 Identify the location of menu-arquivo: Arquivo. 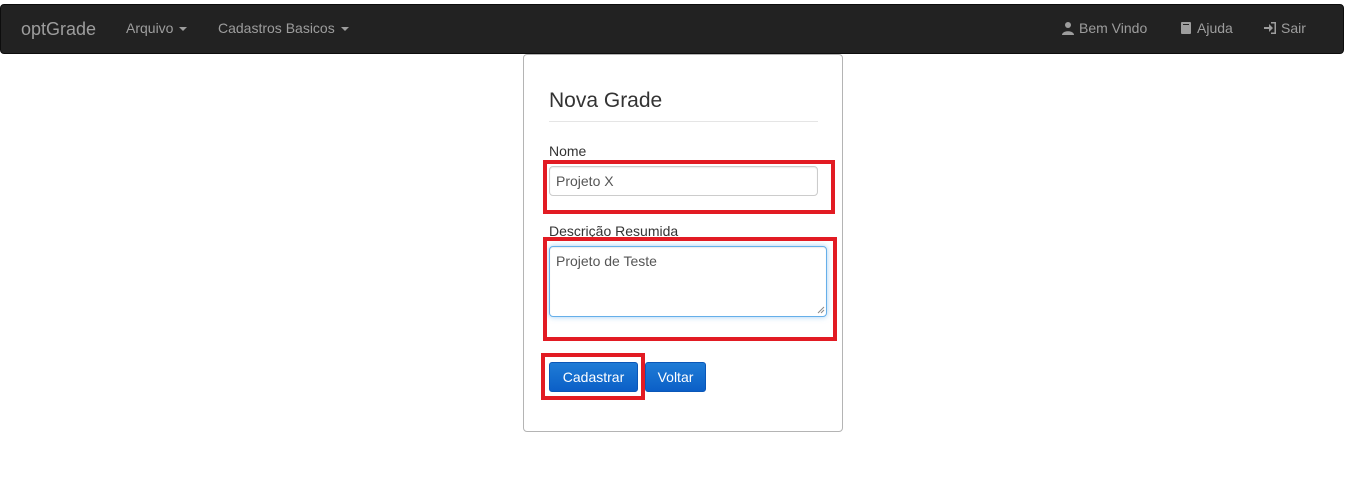
(157, 28).